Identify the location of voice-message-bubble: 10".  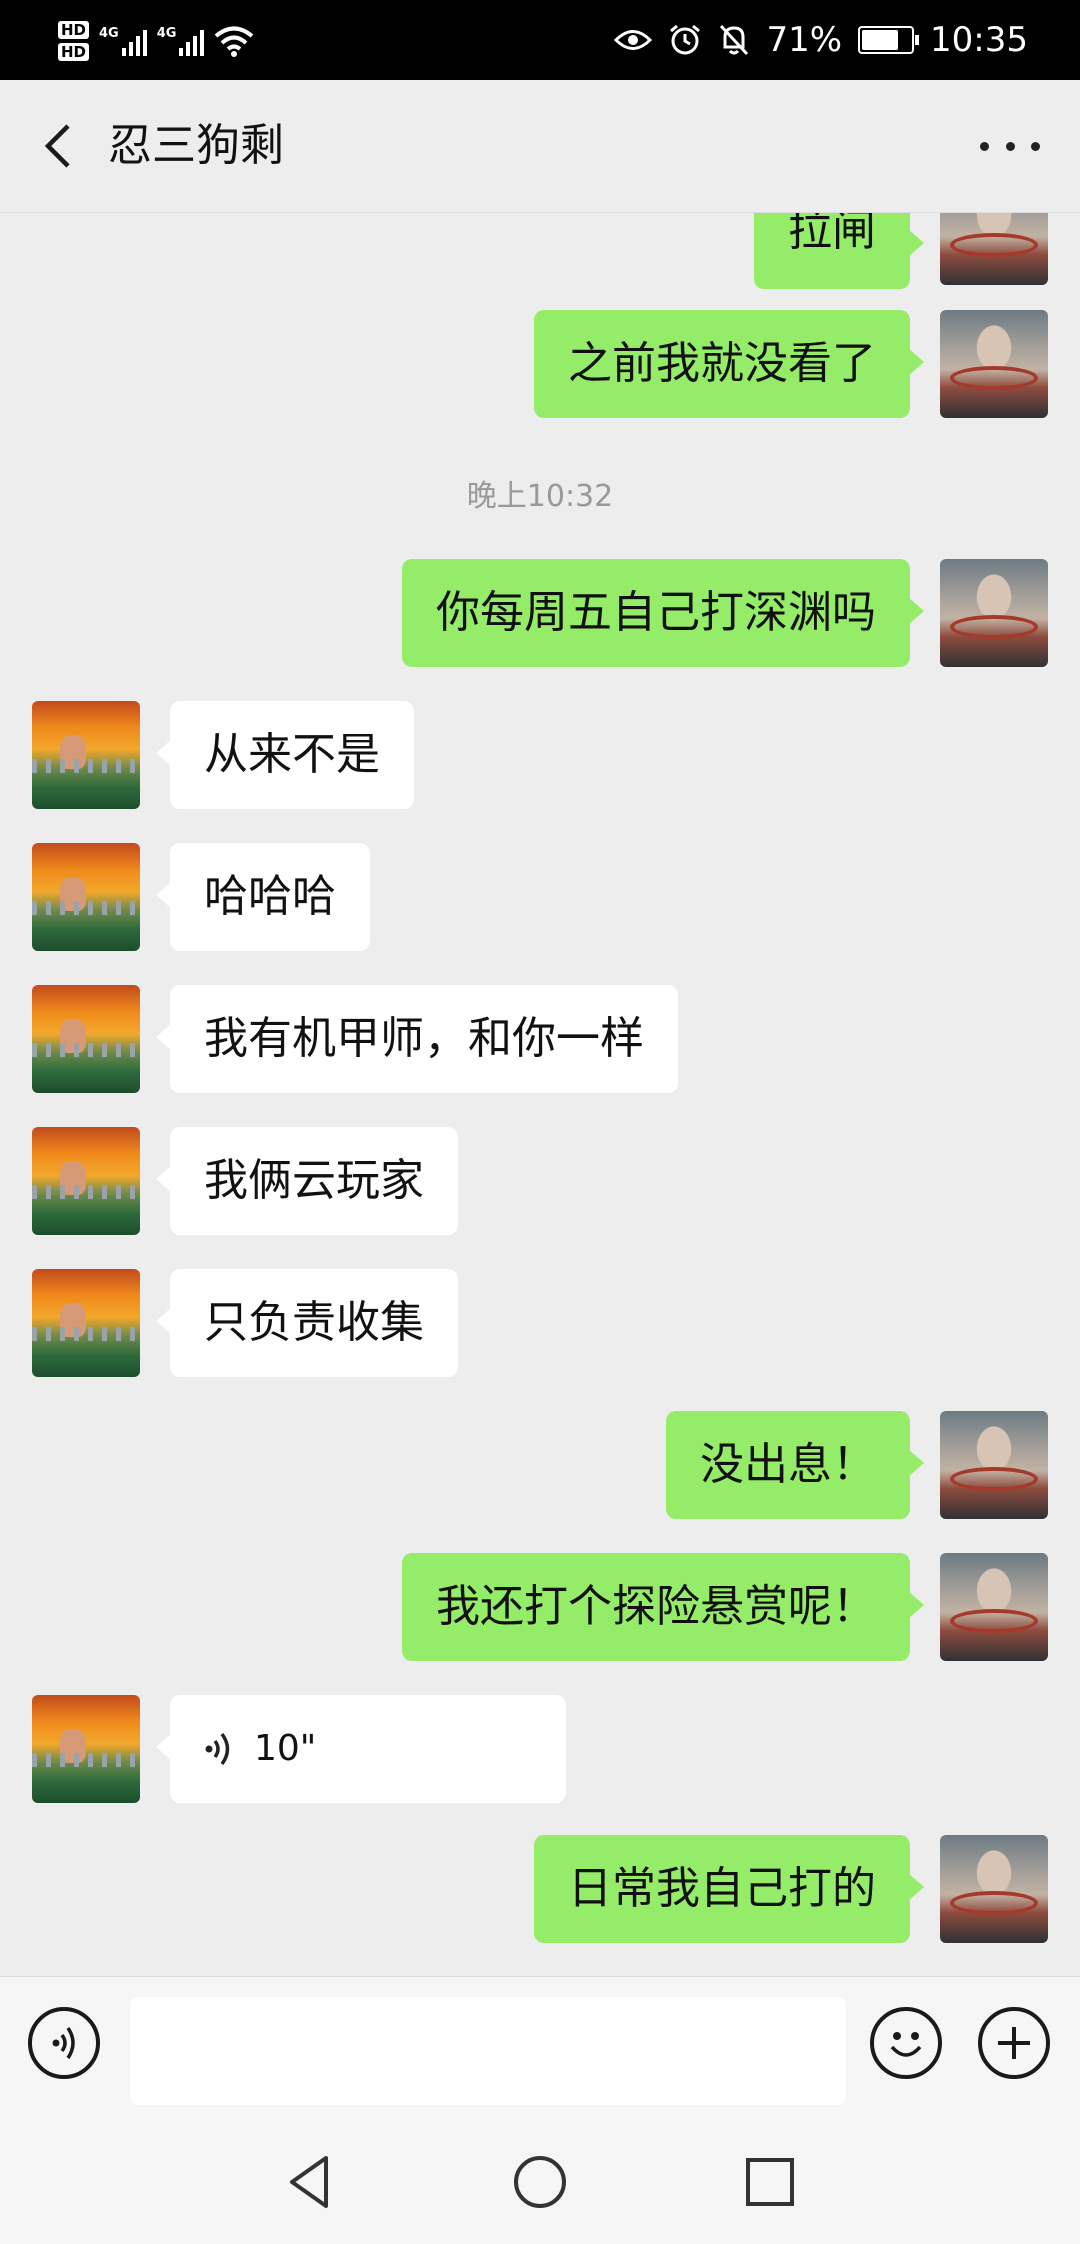
(361, 1749).